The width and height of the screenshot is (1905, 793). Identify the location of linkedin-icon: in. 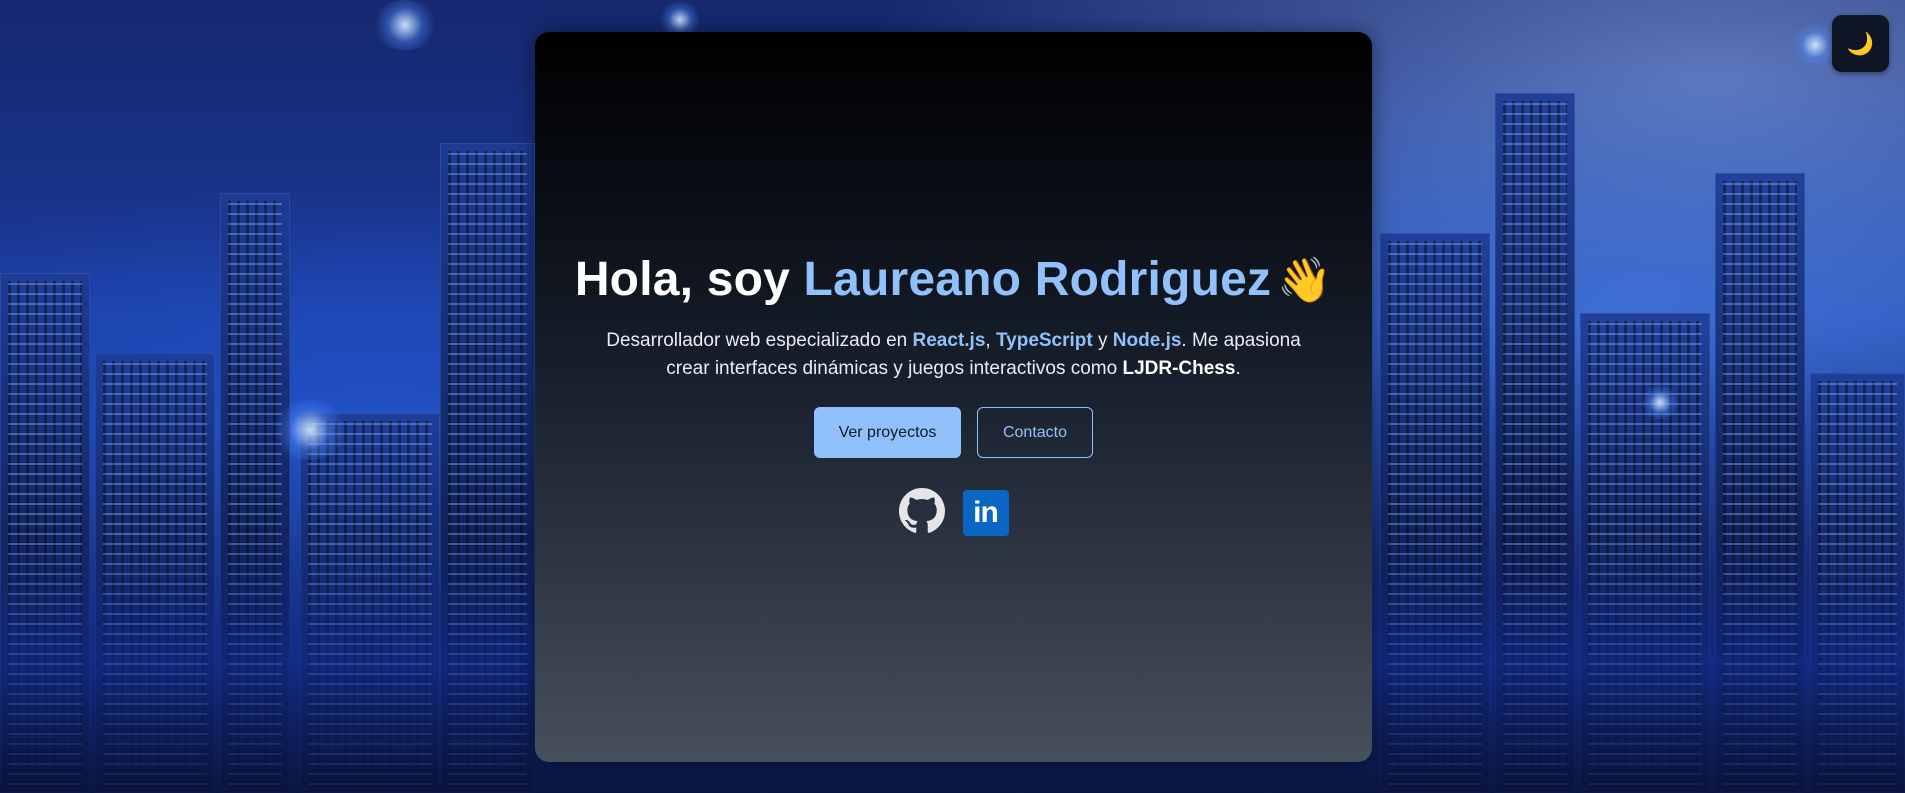
(985, 513).